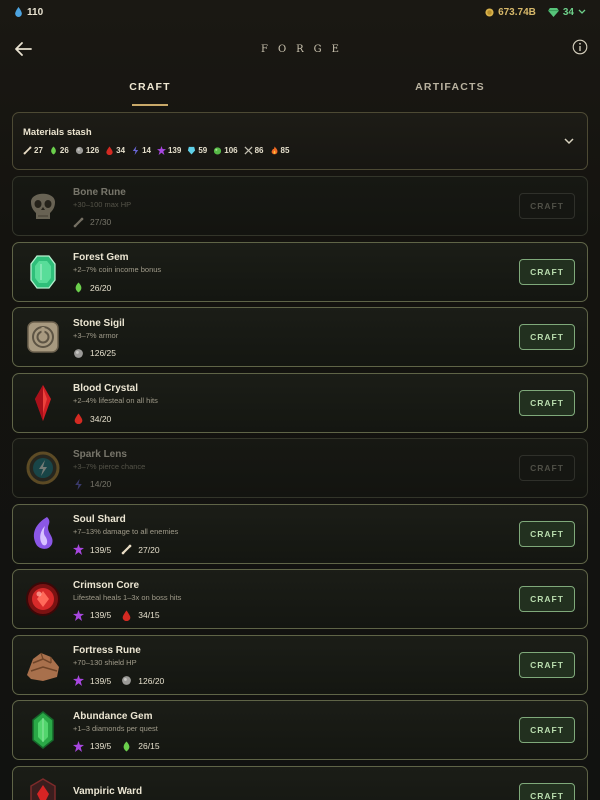 The width and height of the screenshot is (600, 800). What do you see at coordinates (330, 271) in the screenshot?
I see `recipe-info: Forest Gem +2–7% coin income bonus 26/20` at bounding box center [330, 271].